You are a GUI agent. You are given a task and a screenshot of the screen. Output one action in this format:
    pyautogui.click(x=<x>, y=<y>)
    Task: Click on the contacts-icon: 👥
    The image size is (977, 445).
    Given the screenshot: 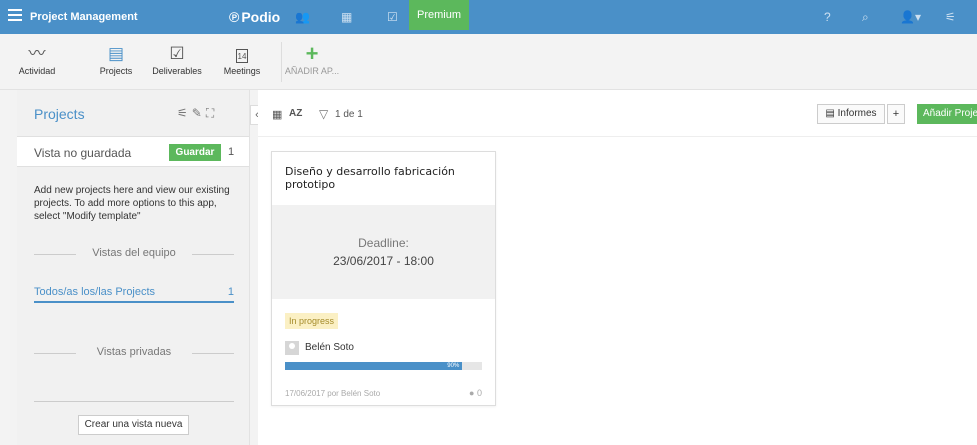 What is the action you would take?
    pyautogui.click(x=302, y=17)
    